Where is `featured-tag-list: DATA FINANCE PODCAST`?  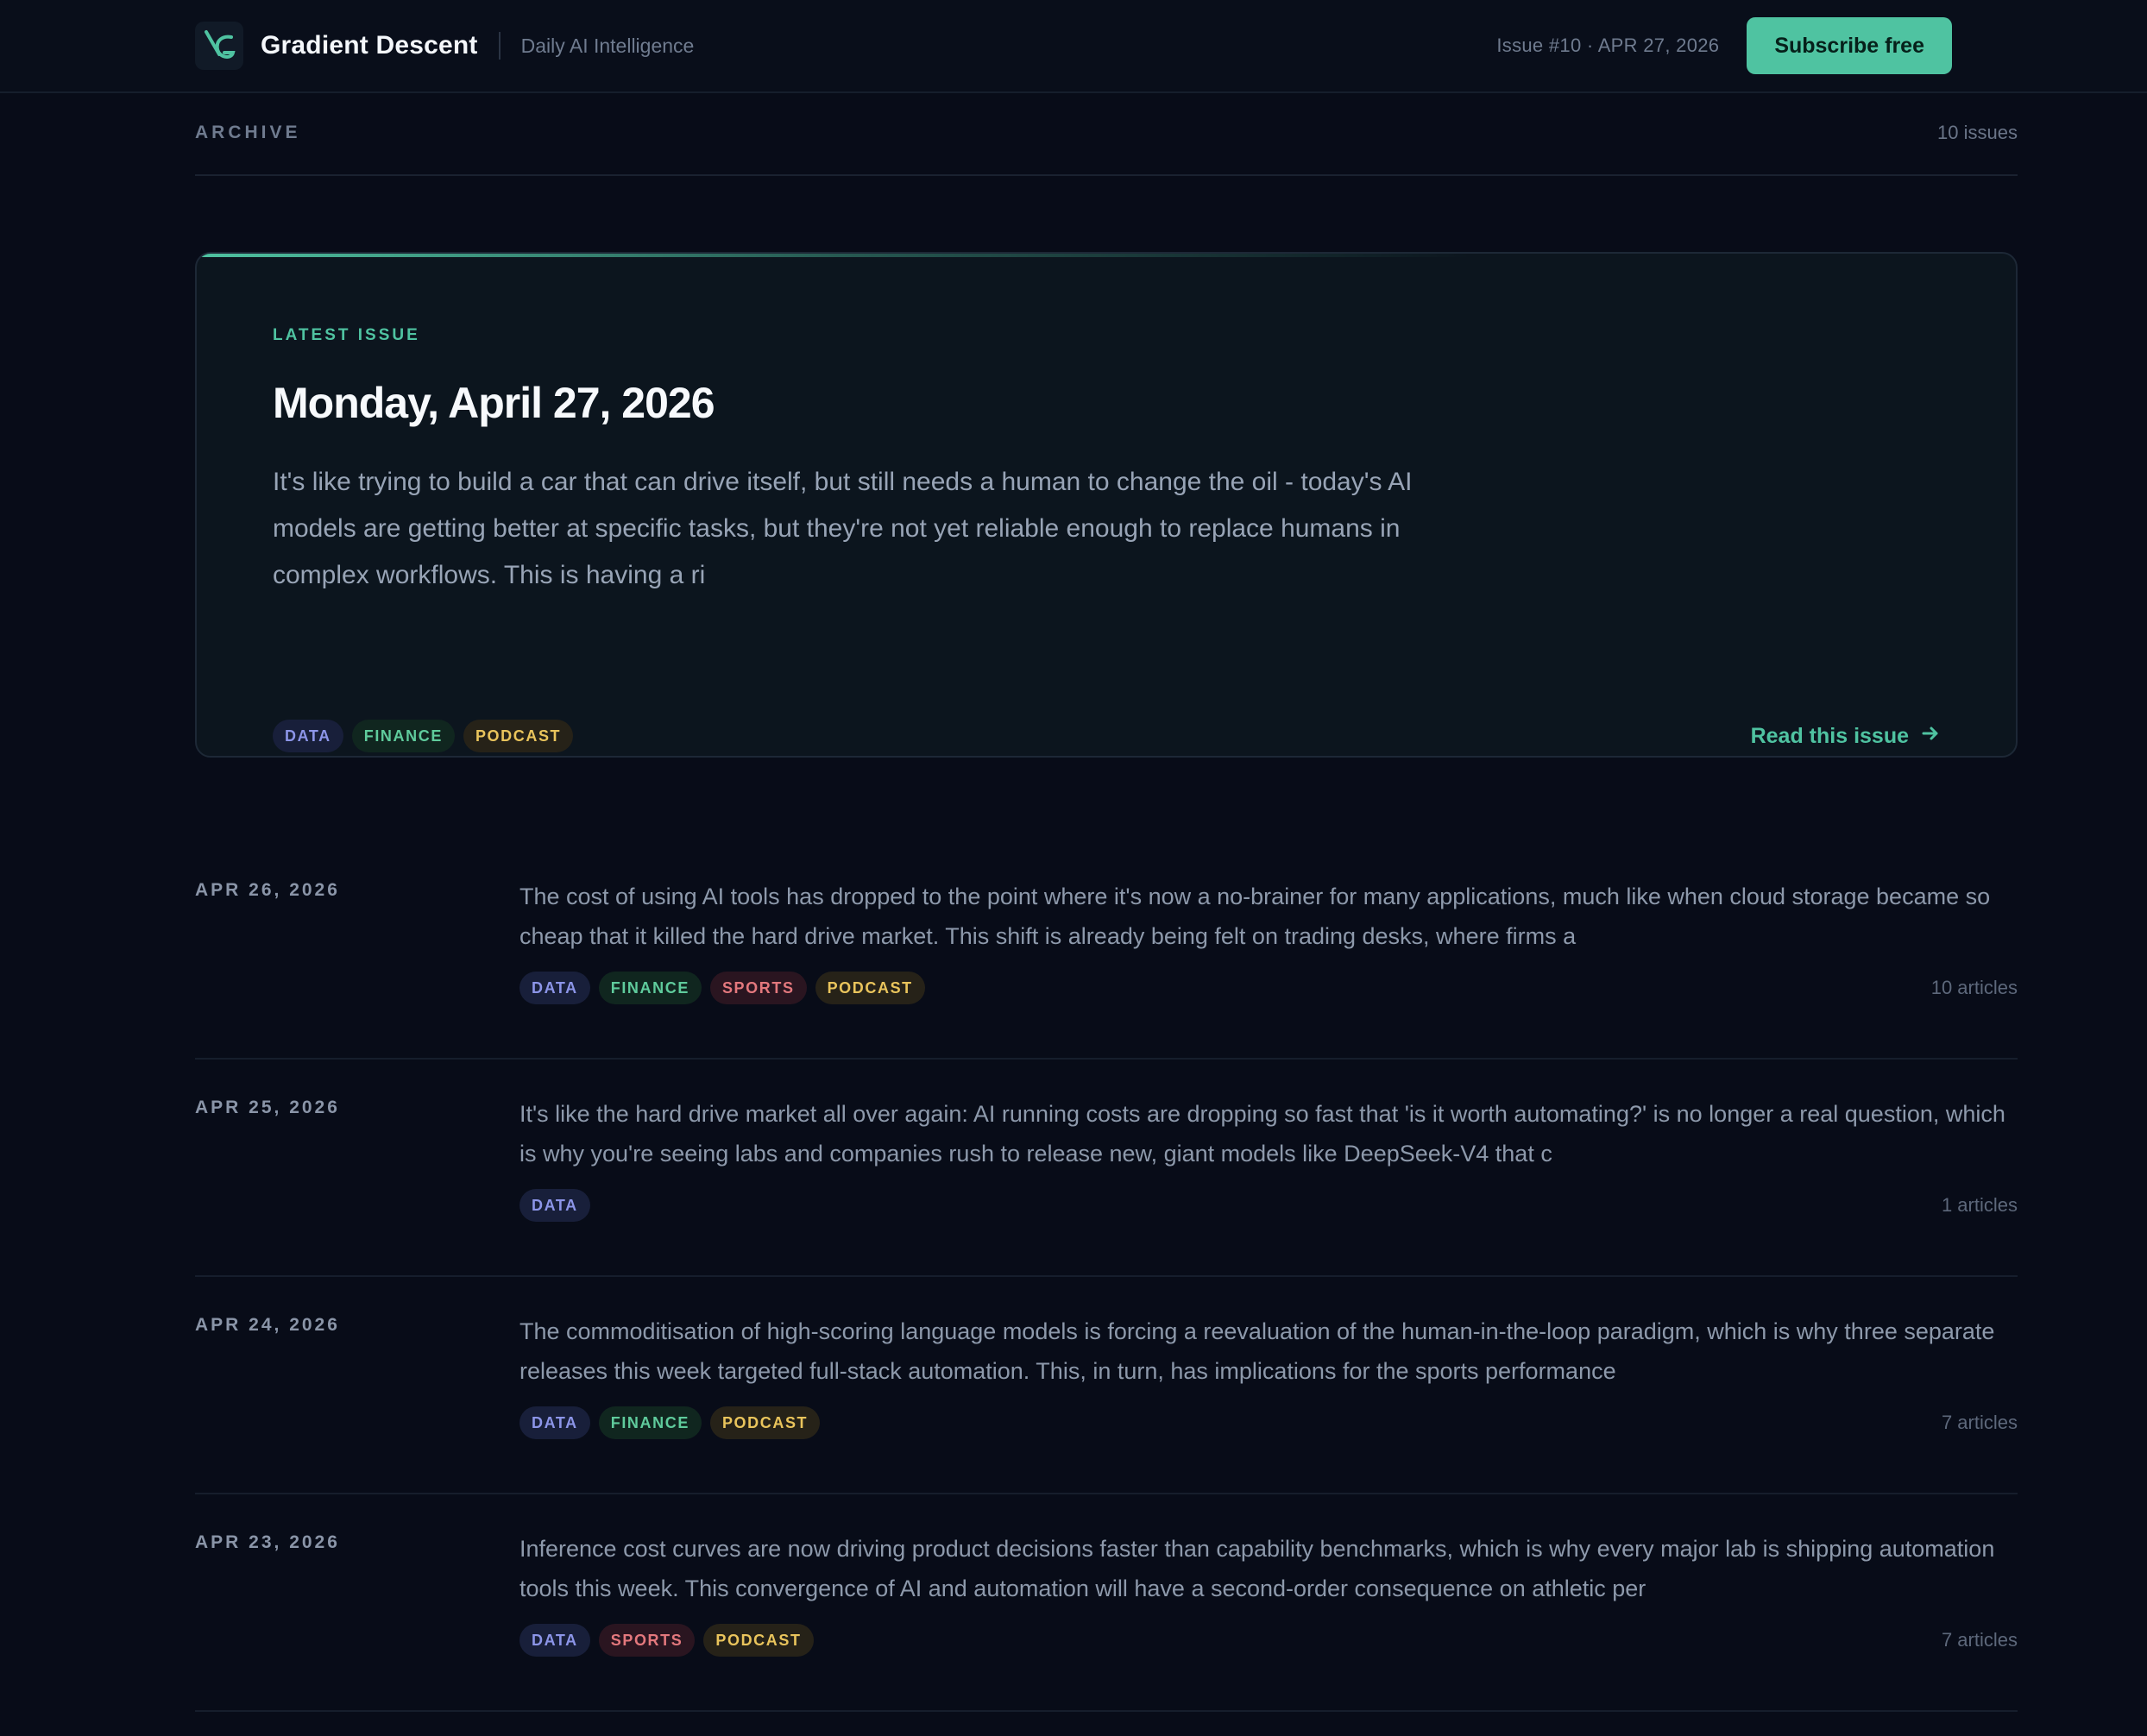 featured-tag-list: DATA FINANCE PODCAST is located at coordinates (423, 736).